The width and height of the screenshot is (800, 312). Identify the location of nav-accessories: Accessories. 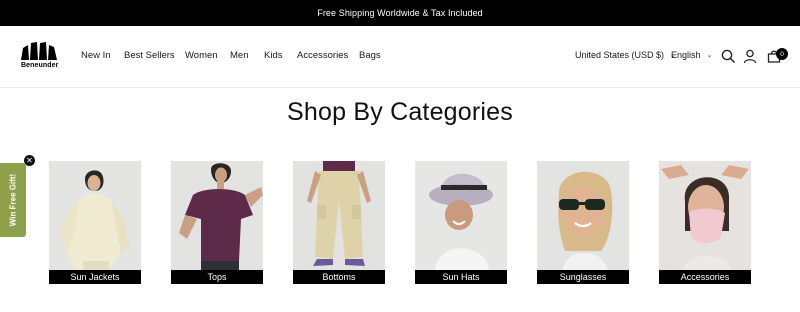
(322, 55).